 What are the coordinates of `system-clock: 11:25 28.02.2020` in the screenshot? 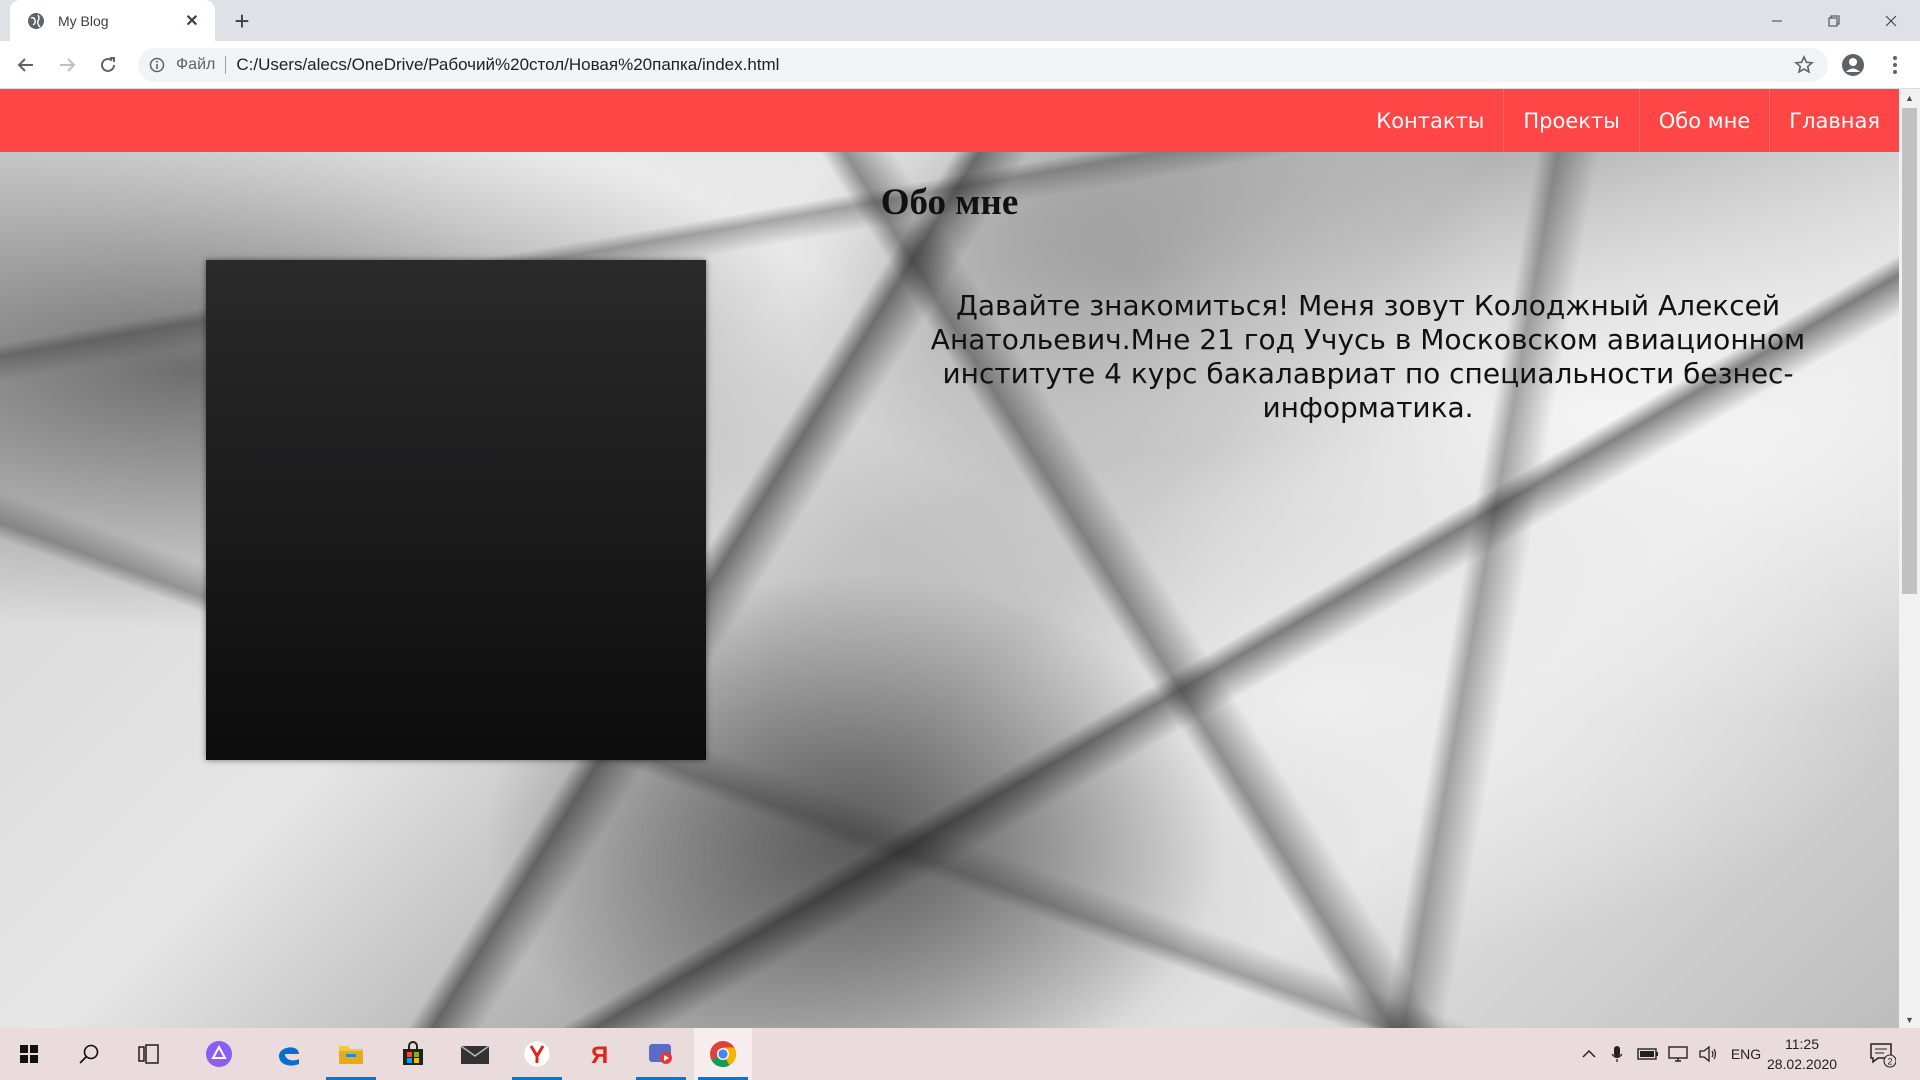 It's located at (1802, 1054).